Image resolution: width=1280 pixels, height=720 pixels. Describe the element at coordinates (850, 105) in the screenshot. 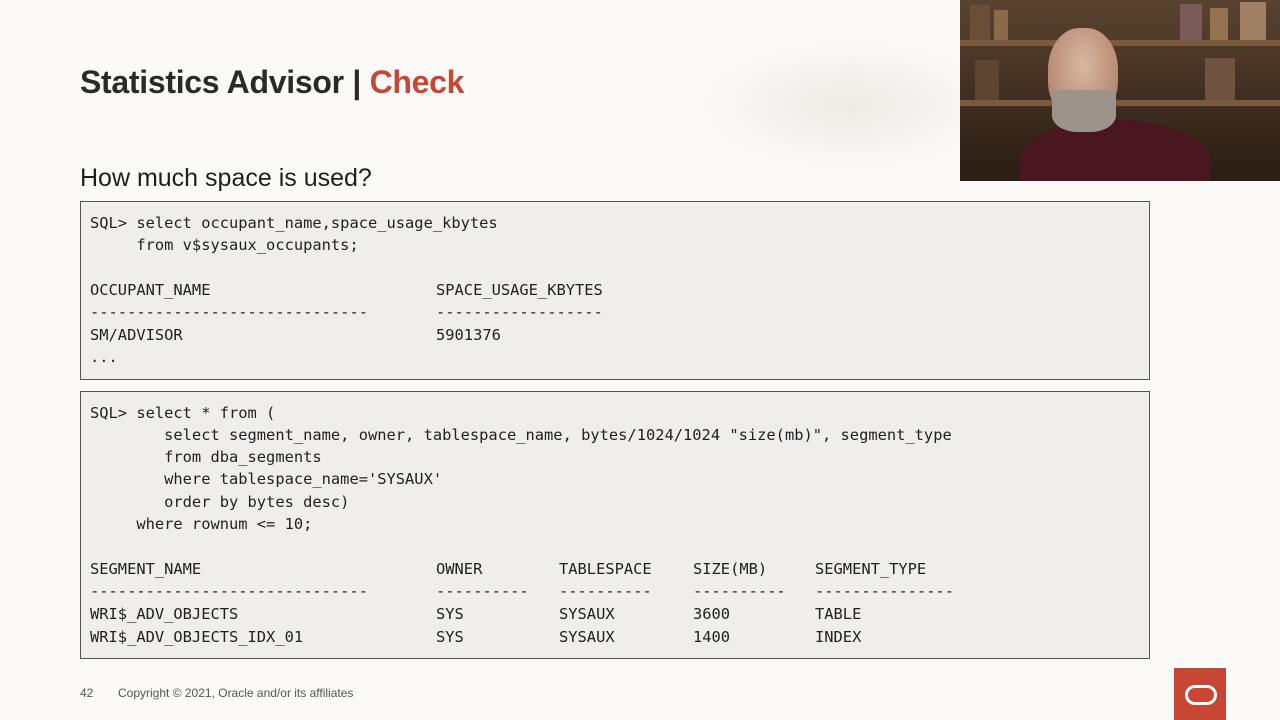

I see `background-texture` at that location.